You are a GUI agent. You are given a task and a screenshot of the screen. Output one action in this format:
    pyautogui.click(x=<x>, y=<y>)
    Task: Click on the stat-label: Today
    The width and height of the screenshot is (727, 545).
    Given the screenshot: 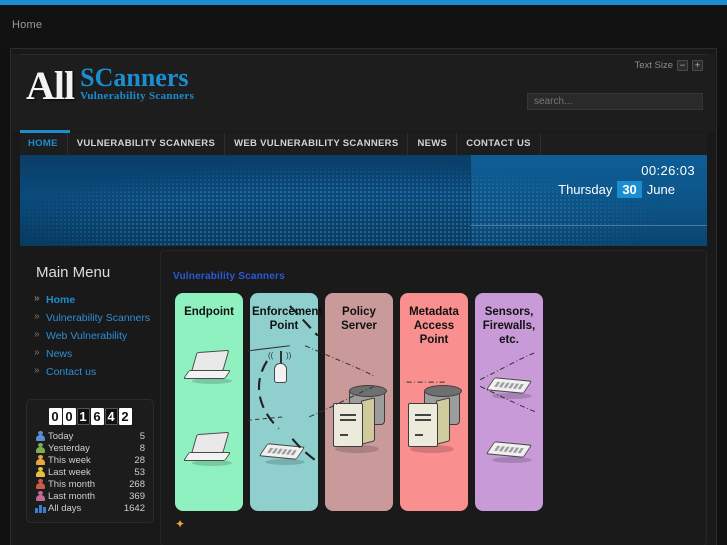 What is the action you would take?
    pyautogui.click(x=61, y=436)
    